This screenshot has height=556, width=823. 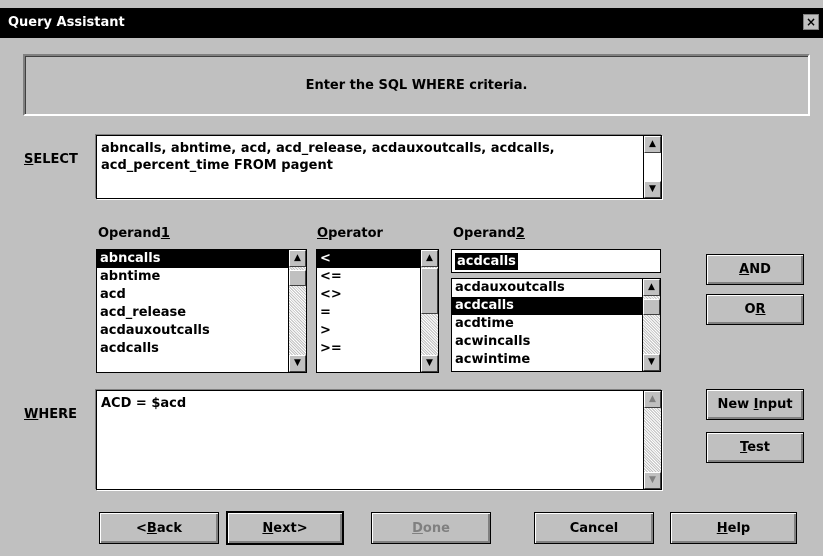 I want to click on operand2-scrollbar: ▲ ▼, so click(x=651, y=325).